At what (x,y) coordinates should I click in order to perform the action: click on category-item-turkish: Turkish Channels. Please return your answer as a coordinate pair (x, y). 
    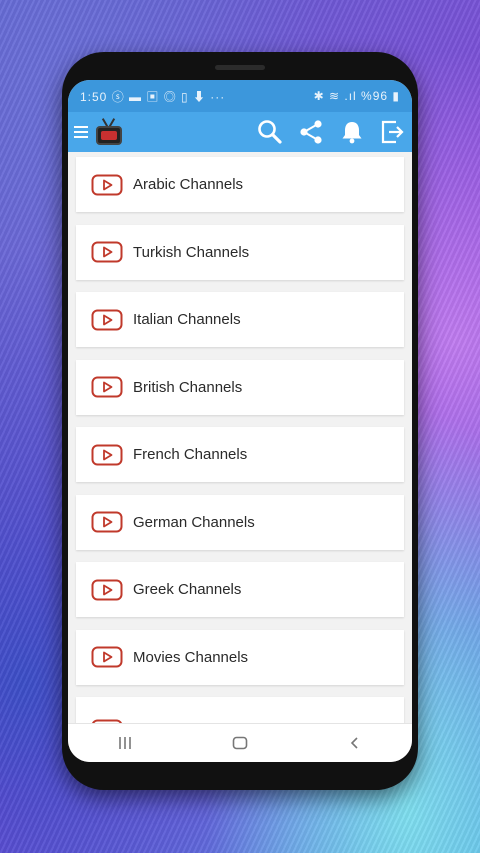
    Looking at the image, I should click on (240, 252).